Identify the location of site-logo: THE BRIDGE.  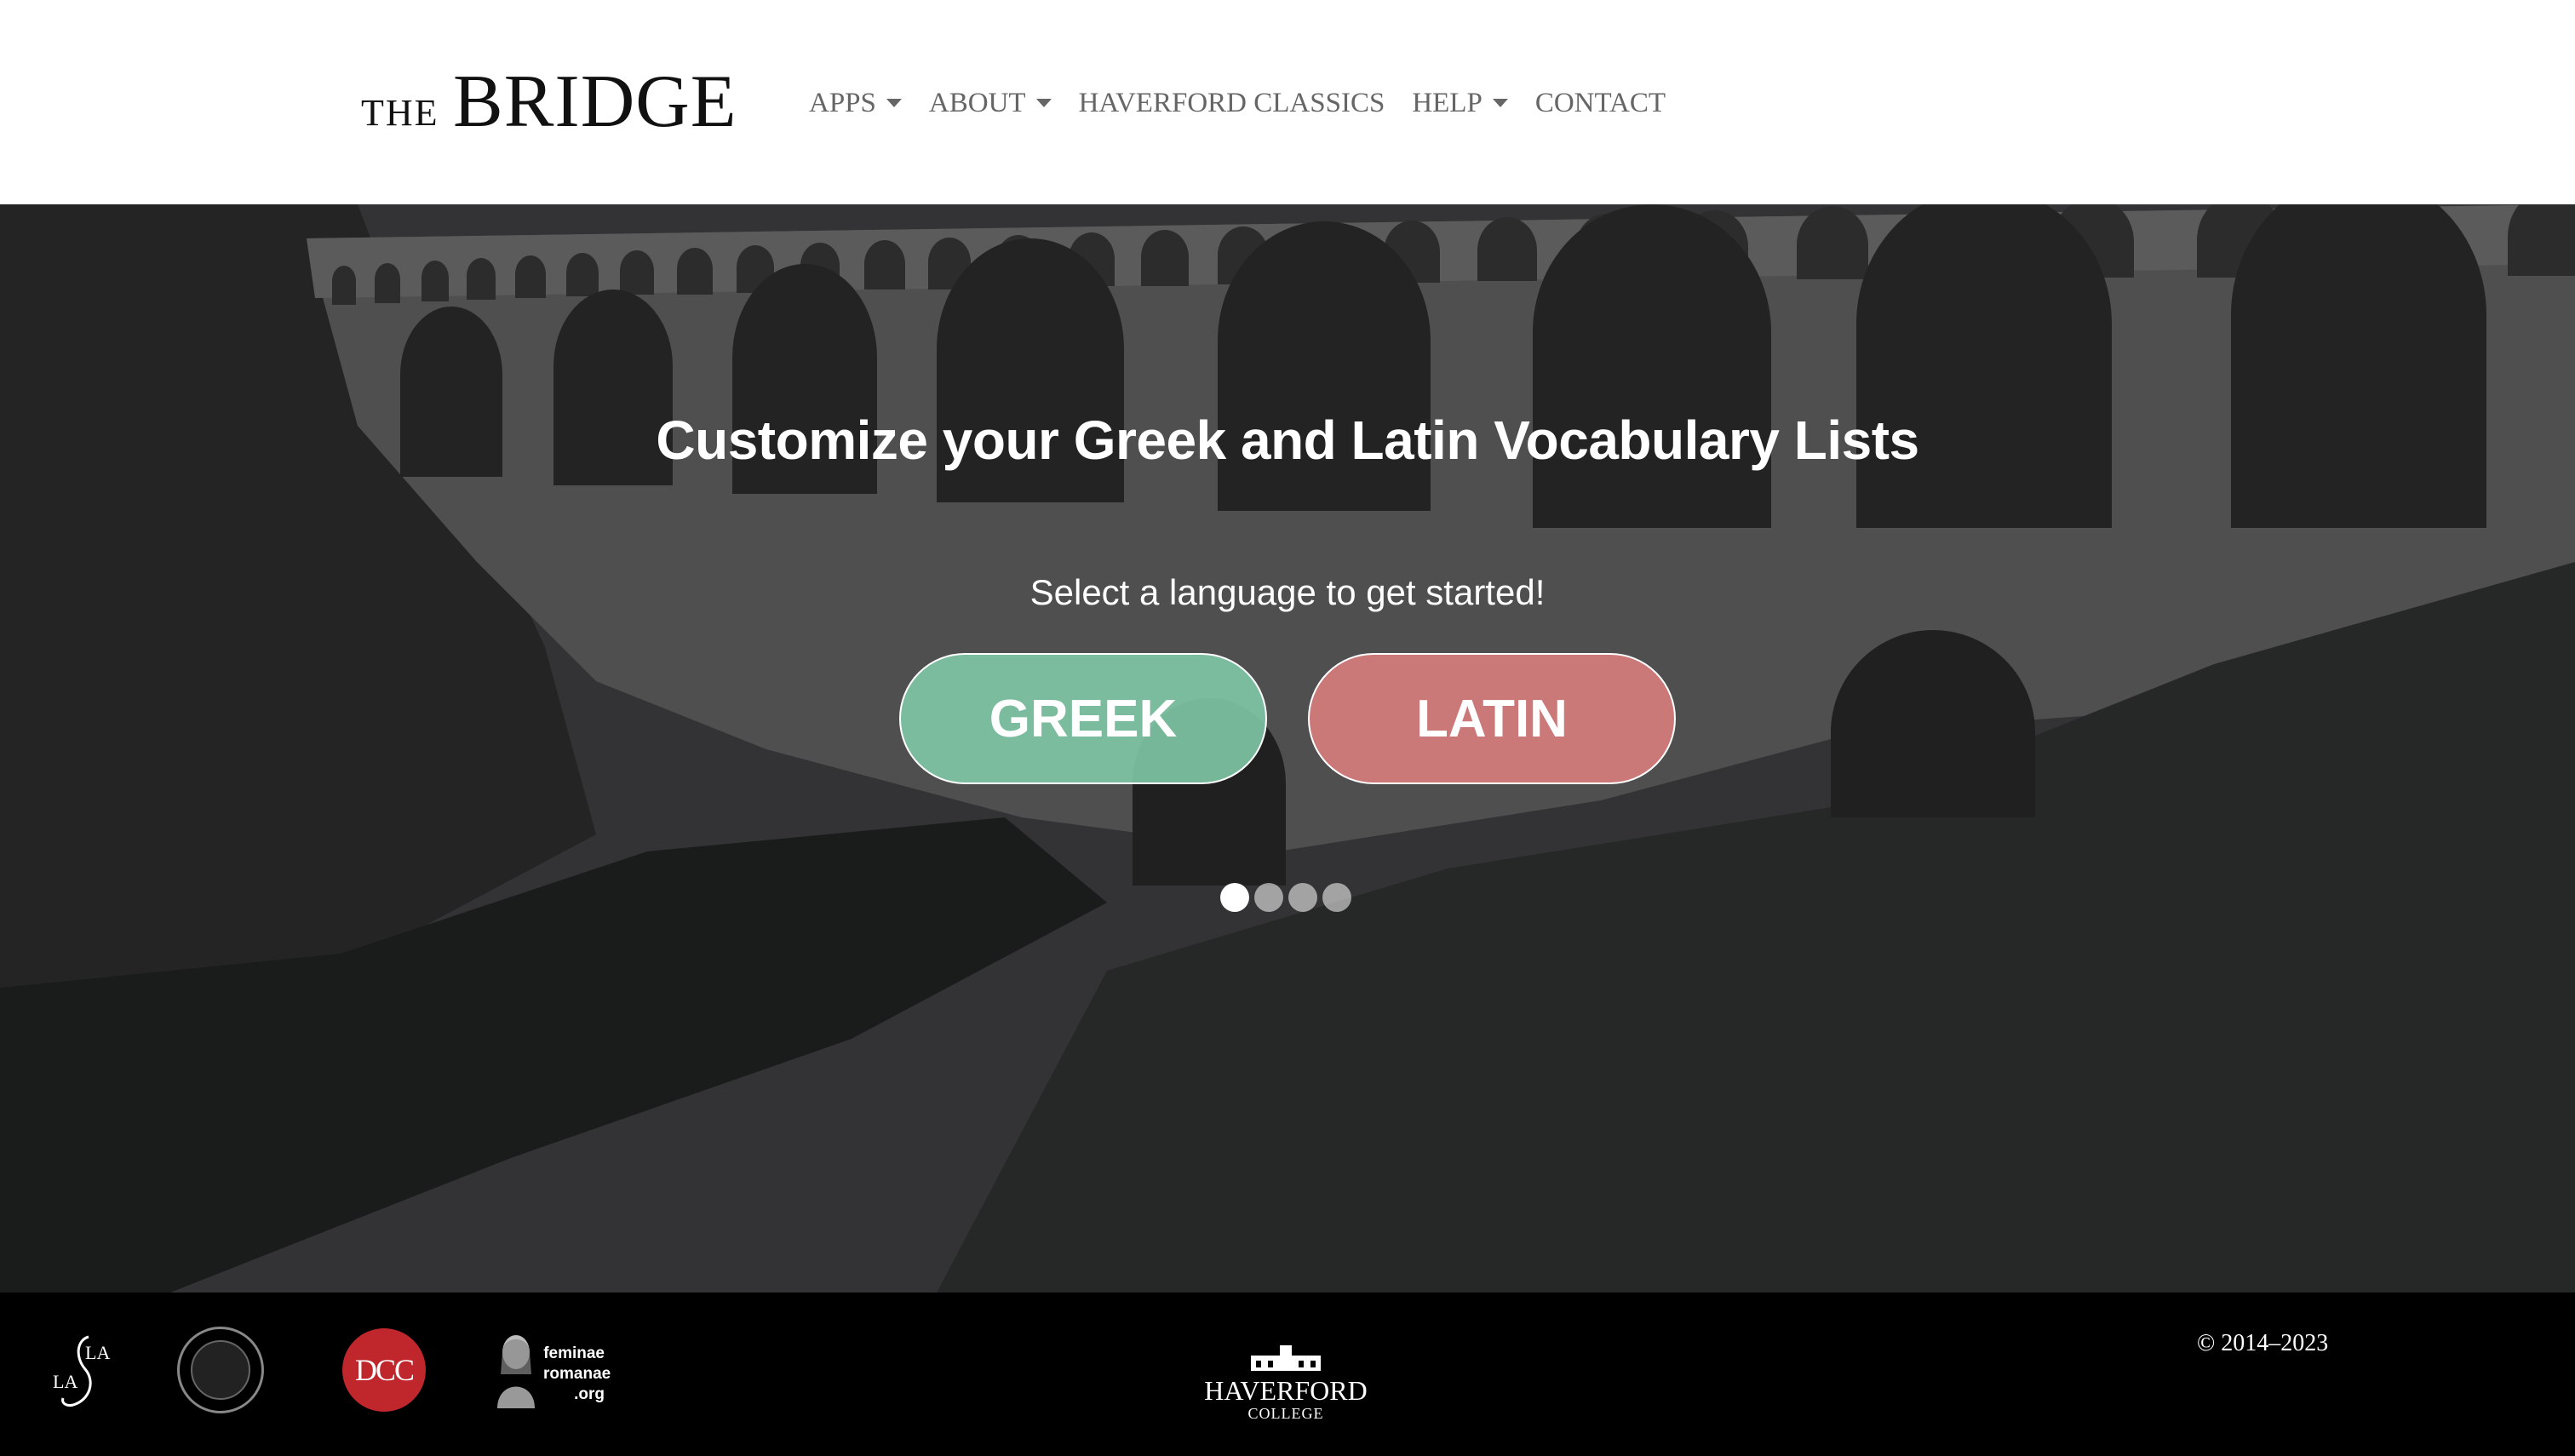
(562, 103).